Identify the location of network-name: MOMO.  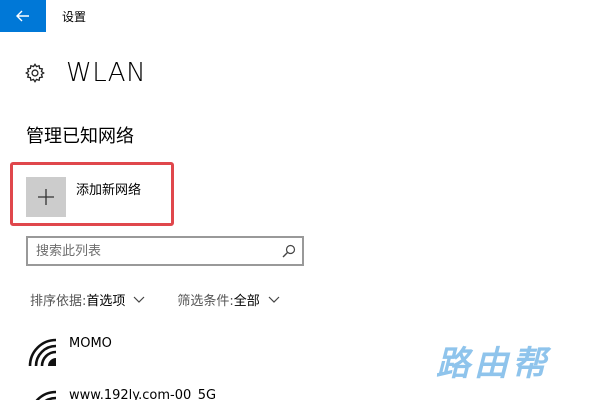
(90, 343).